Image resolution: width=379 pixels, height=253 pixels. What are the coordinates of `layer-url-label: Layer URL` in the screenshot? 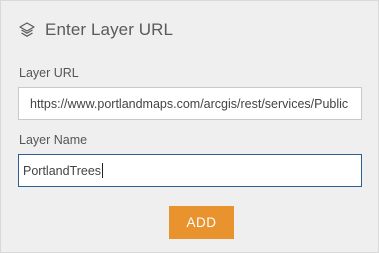 It's located at (49, 73).